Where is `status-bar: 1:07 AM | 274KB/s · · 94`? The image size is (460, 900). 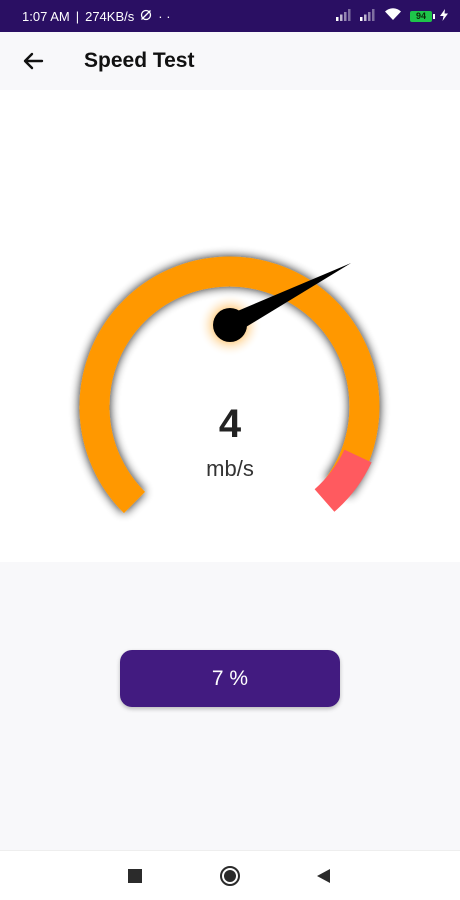
status-bar: 1:07 AM | 274KB/s · · 94 is located at coordinates (230, 16).